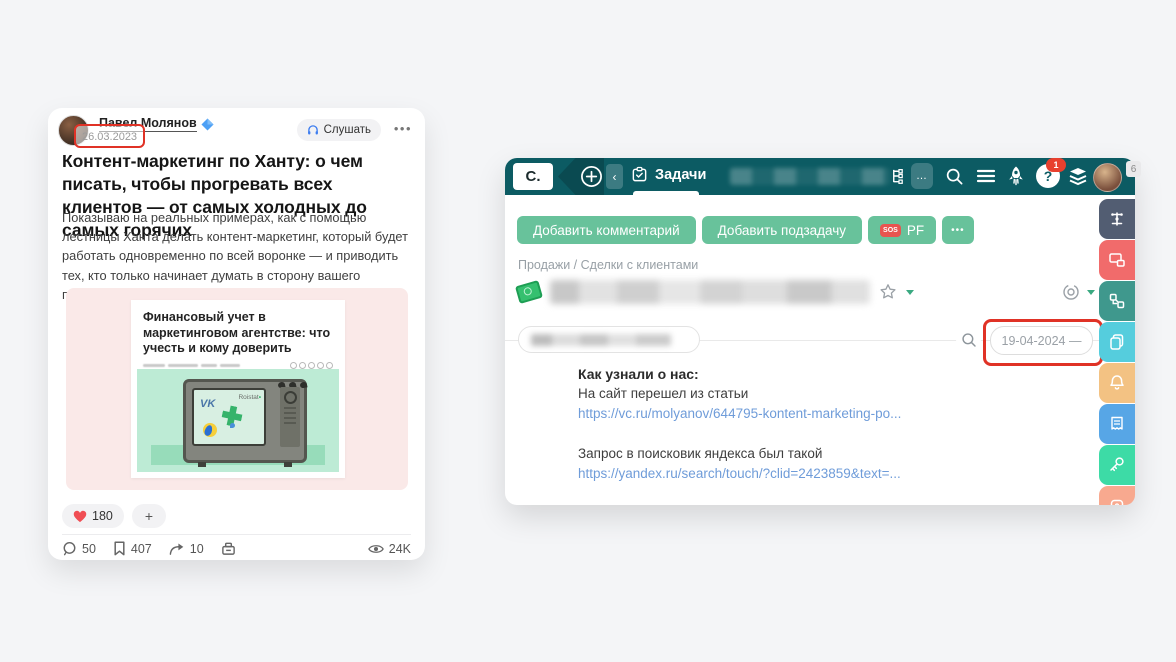 This screenshot has height=662, width=1176. Describe the element at coordinates (638, 374) in the screenshot. I see `comment-heading: Как узнали о нас:` at that location.